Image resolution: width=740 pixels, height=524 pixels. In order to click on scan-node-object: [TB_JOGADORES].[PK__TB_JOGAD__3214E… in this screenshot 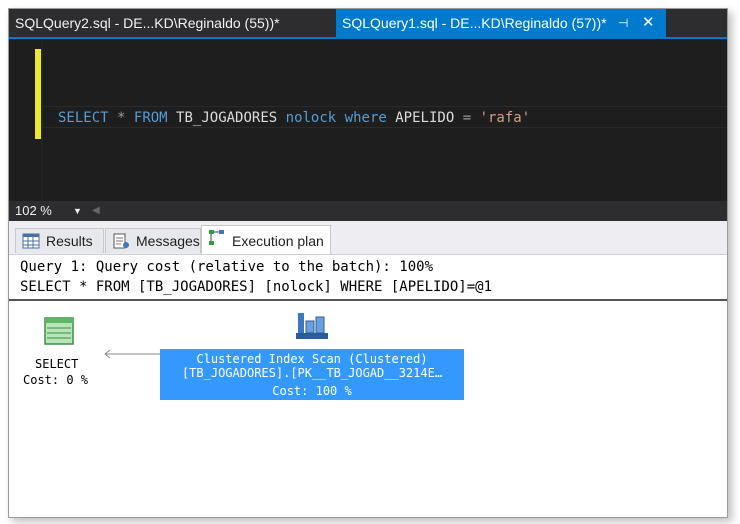, I will do `click(312, 373)`.